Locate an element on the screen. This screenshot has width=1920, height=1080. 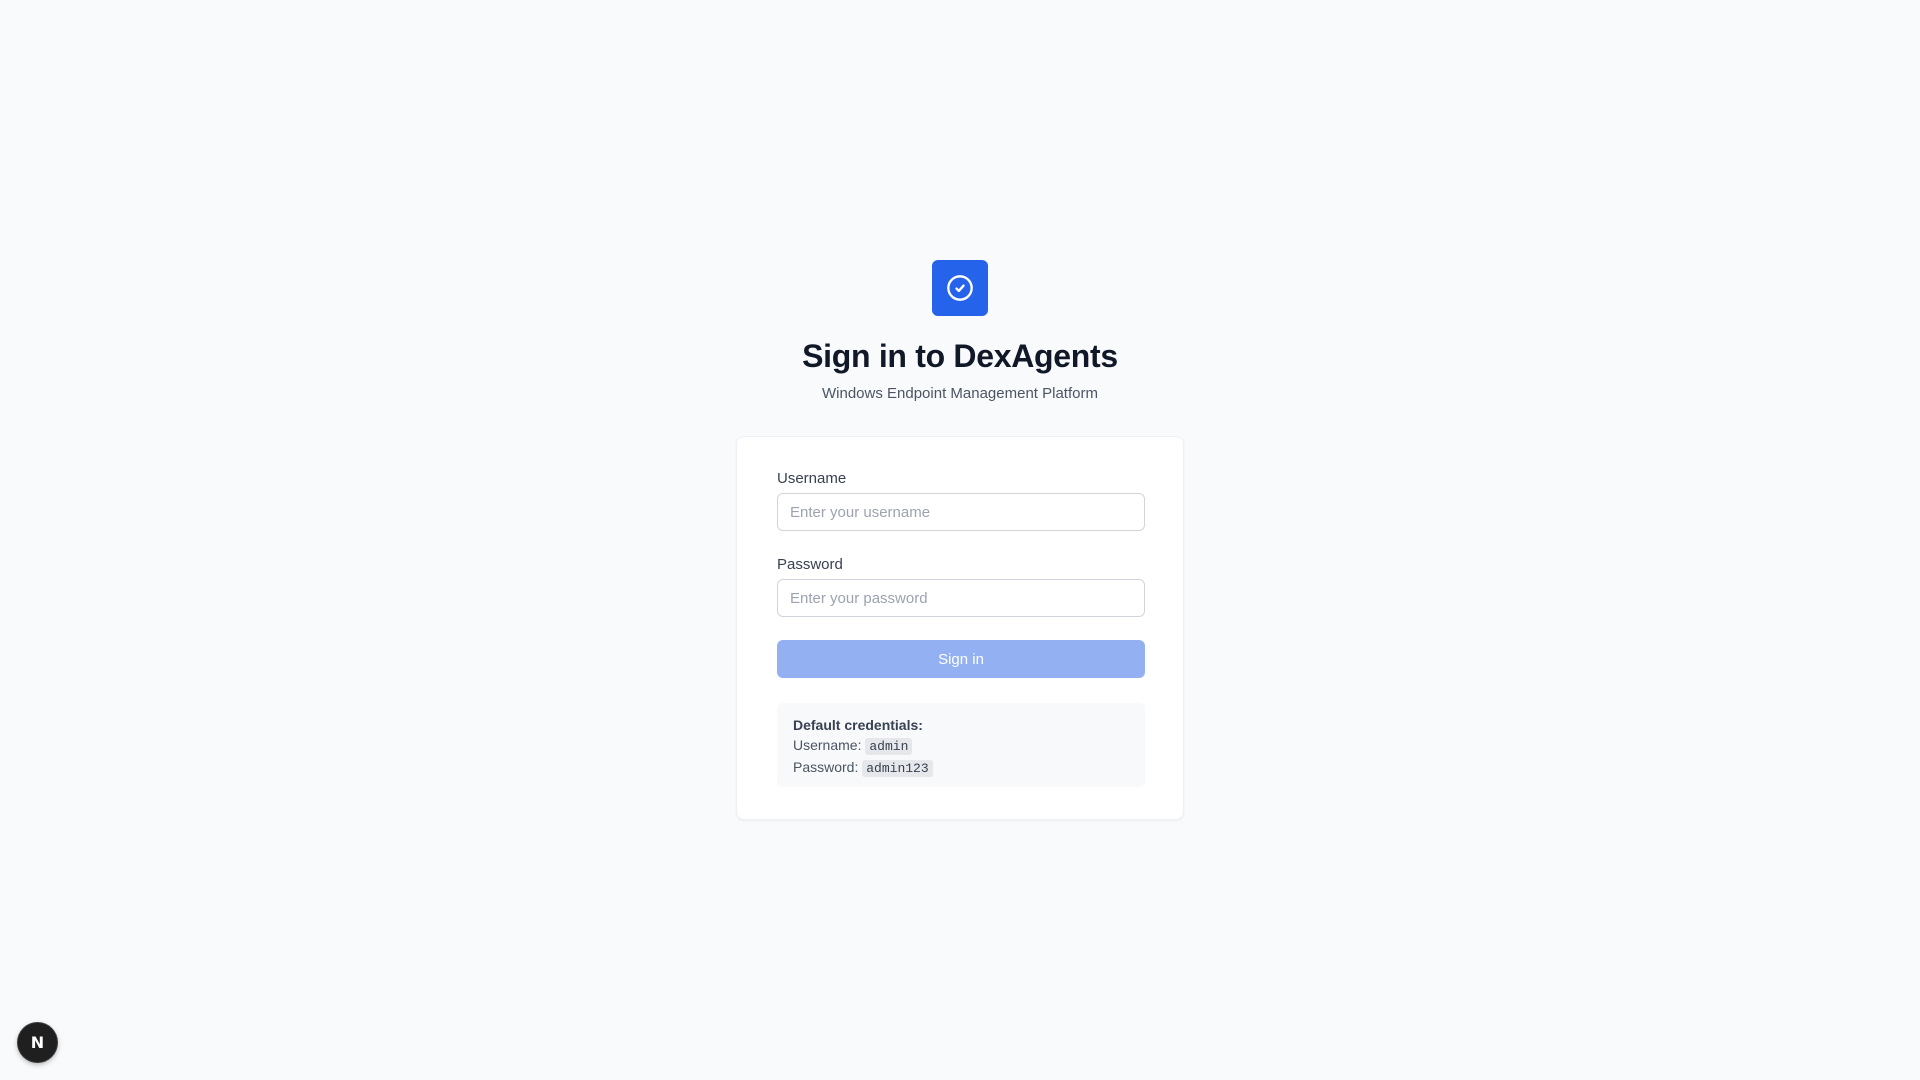
credentials-password-label: Password: is located at coordinates (826, 767).